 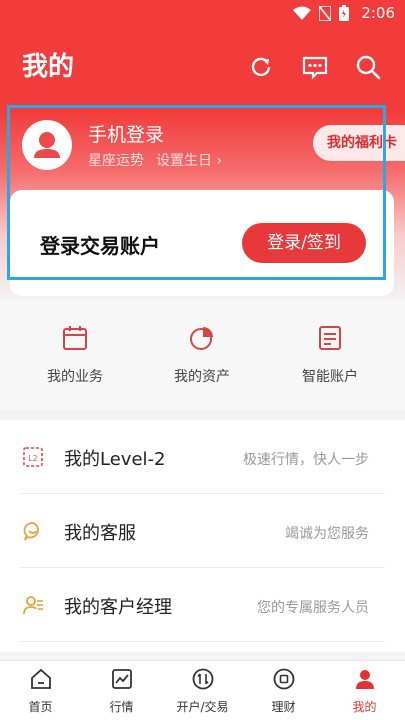 I want to click on login-signin-button: 登录/签到, so click(x=304, y=243).